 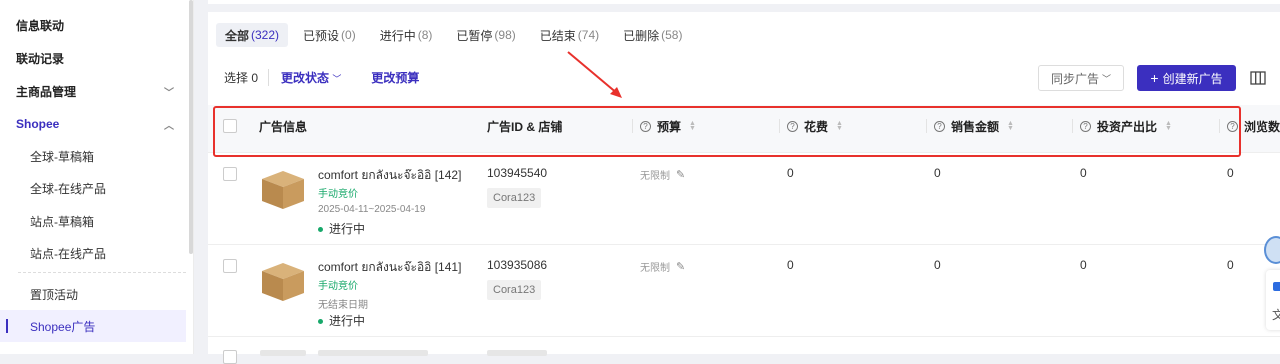 I want to click on tab-paused: 已暂停 (98), so click(x=485, y=35).